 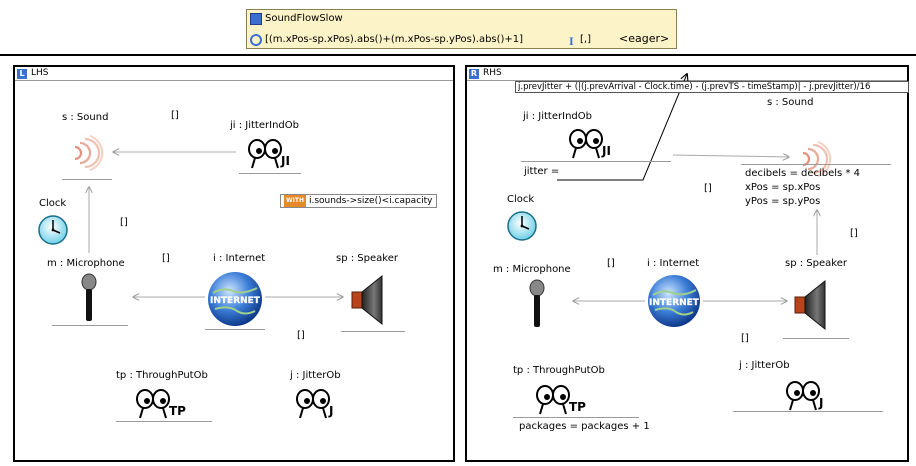 What do you see at coordinates (87, 179) in the screenshot?
I see `lhs-sound-underline` at bounding box center [87, 179].